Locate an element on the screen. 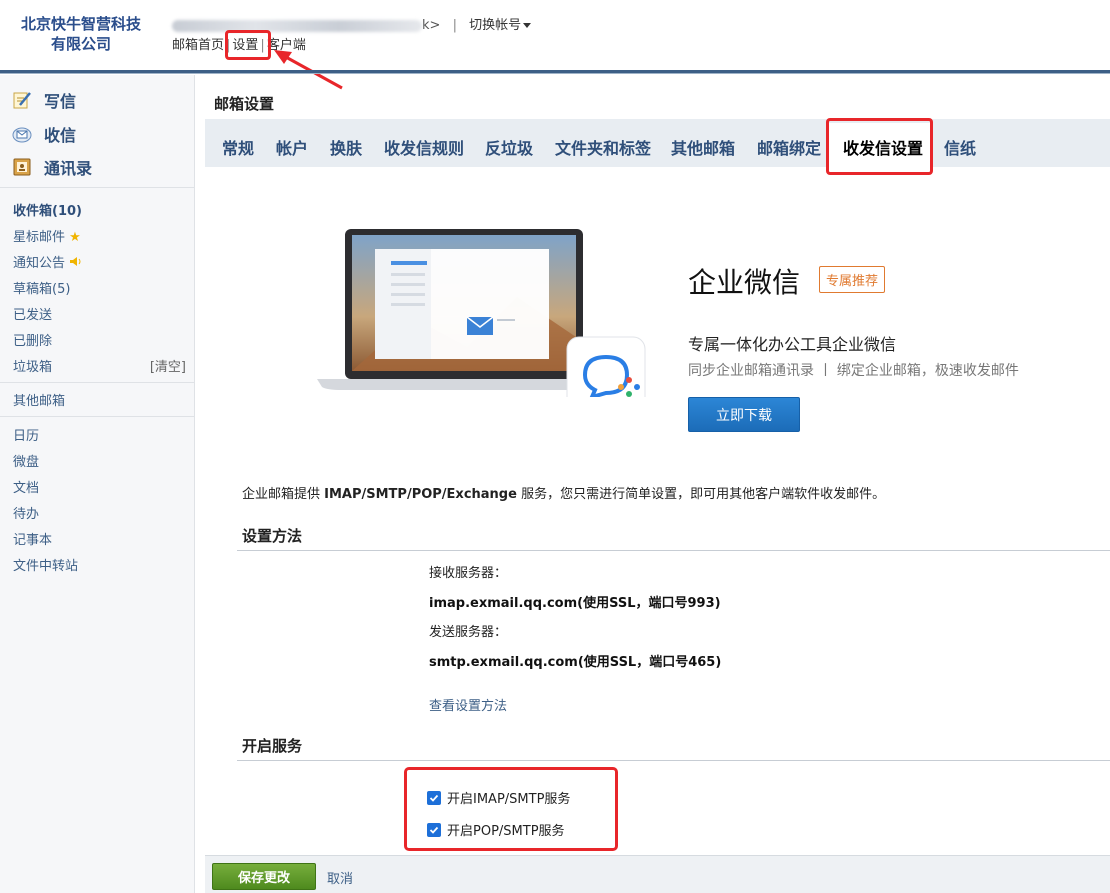 This screenshot has width=1110, height=893. outgoing-server-label: 发送服务器： is located at coordinates (468, 632).